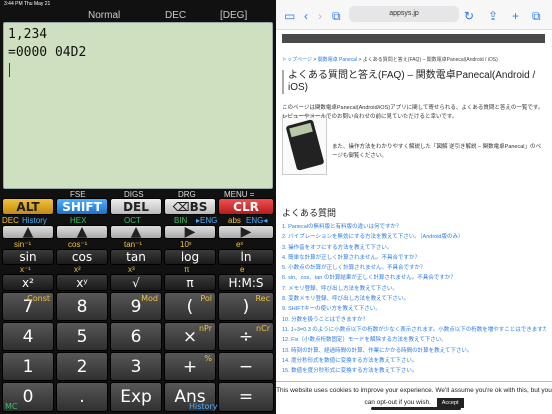  I want to click on close-paren-label: ), so click(246, 306).